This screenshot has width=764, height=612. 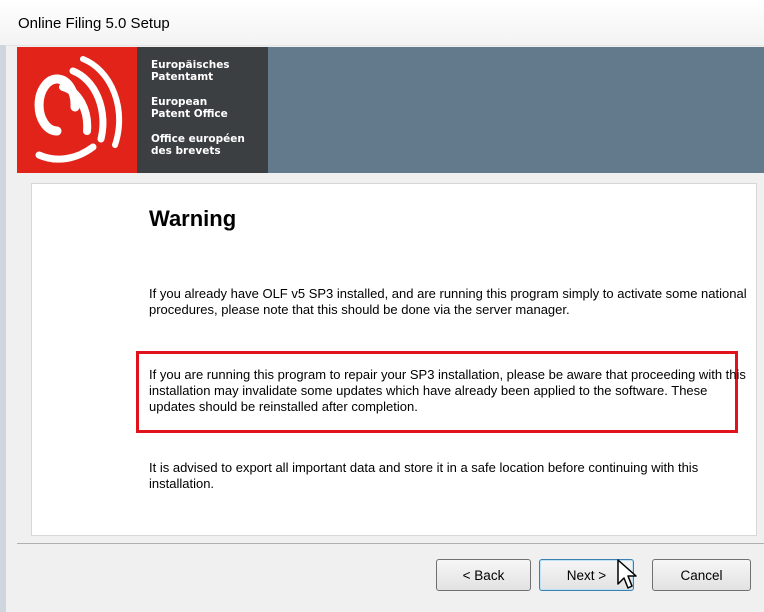 I want to click on logo-text-line: Europäisches, so click(x=190, y=65).